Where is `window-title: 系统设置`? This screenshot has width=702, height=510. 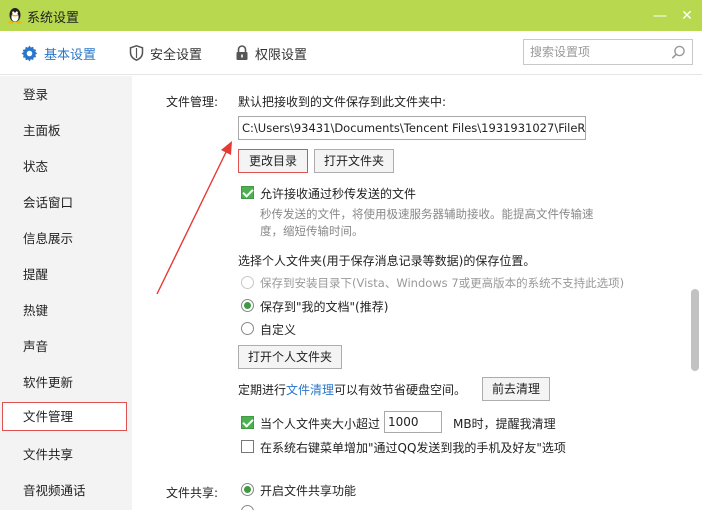
window-title: 系统设置 is located at coordinates (53, 18).